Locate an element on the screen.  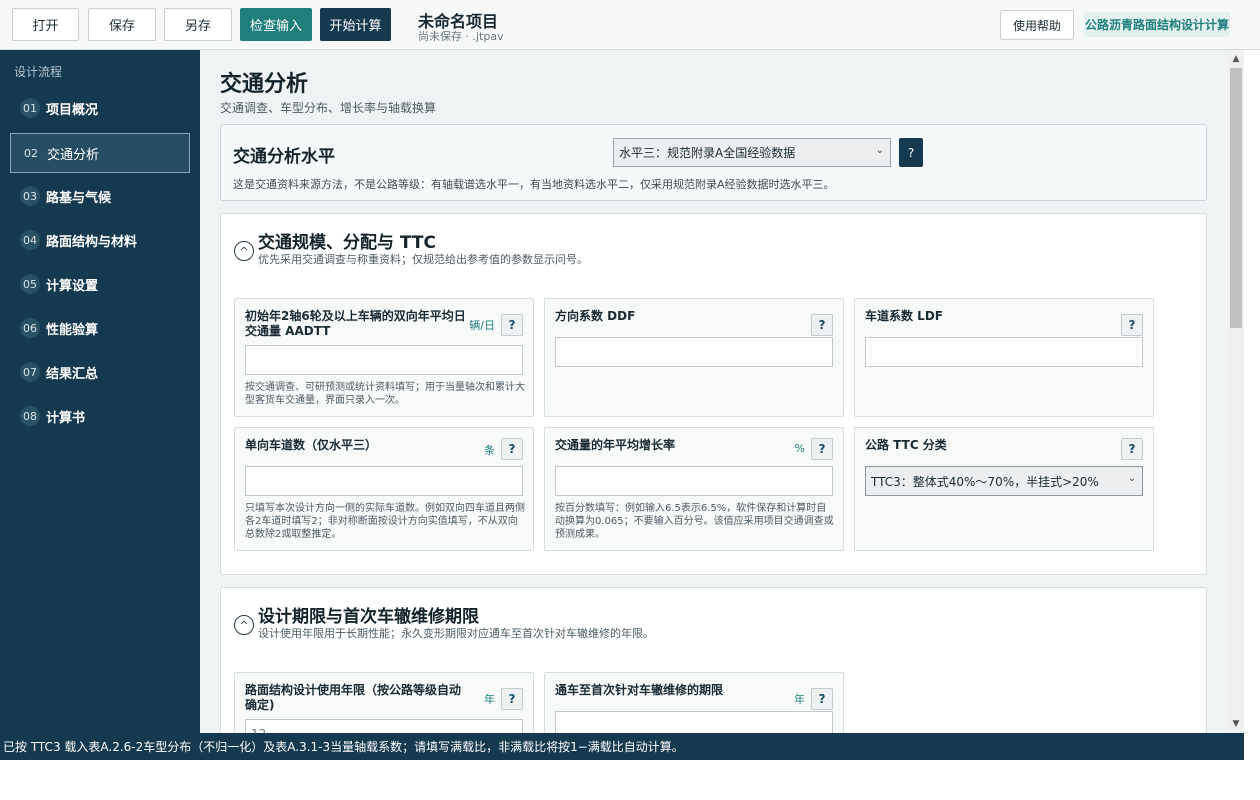
sidebar-item-pavement-materials: 04 路面结构与材料 is located at coordinates (100, 240).